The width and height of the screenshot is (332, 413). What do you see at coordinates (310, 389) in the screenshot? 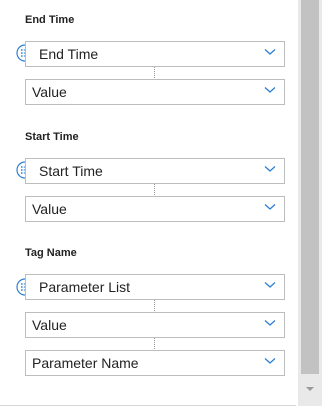
I see `scroll-down-arrow-icon` at bounding box center [310, 389].